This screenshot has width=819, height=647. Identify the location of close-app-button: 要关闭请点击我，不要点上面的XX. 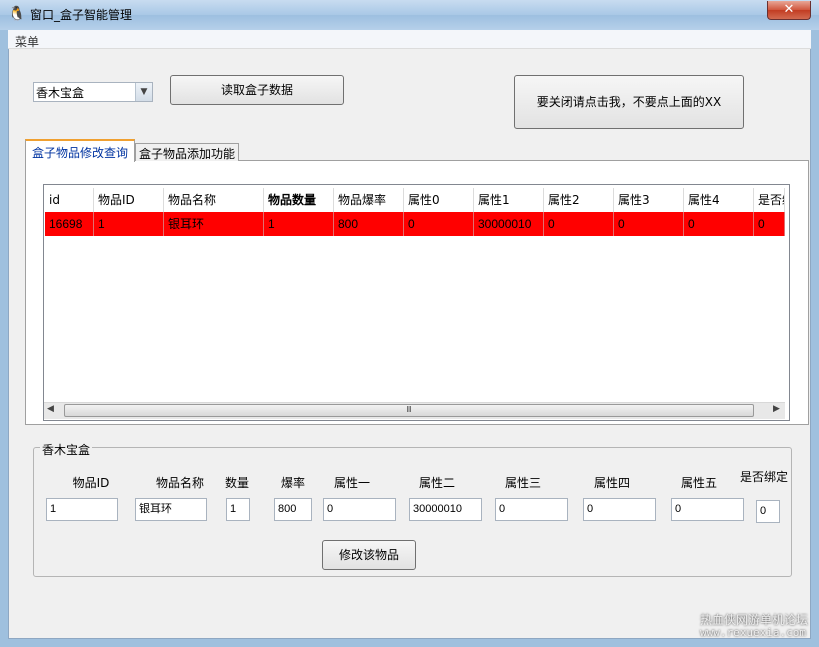
(629, 102).